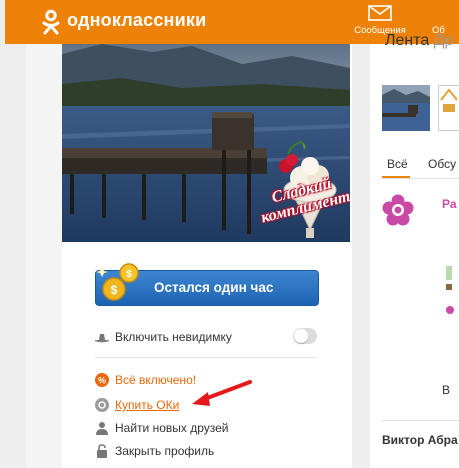  I want to click on close-profile-label: Закрыть профиль, so click(165, 451).